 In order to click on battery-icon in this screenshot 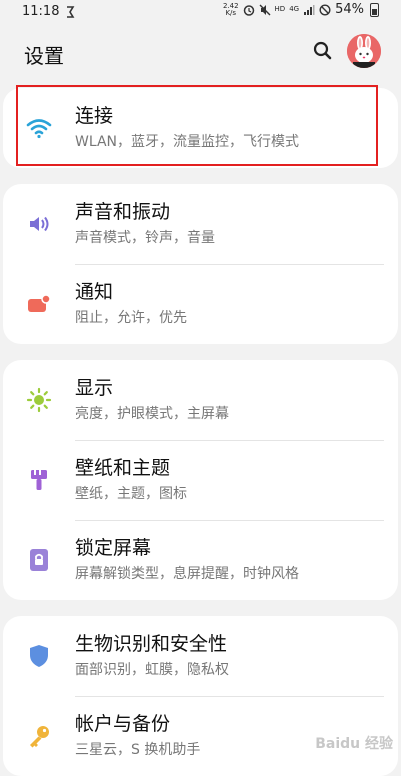, I will do `click(374, 9)`.